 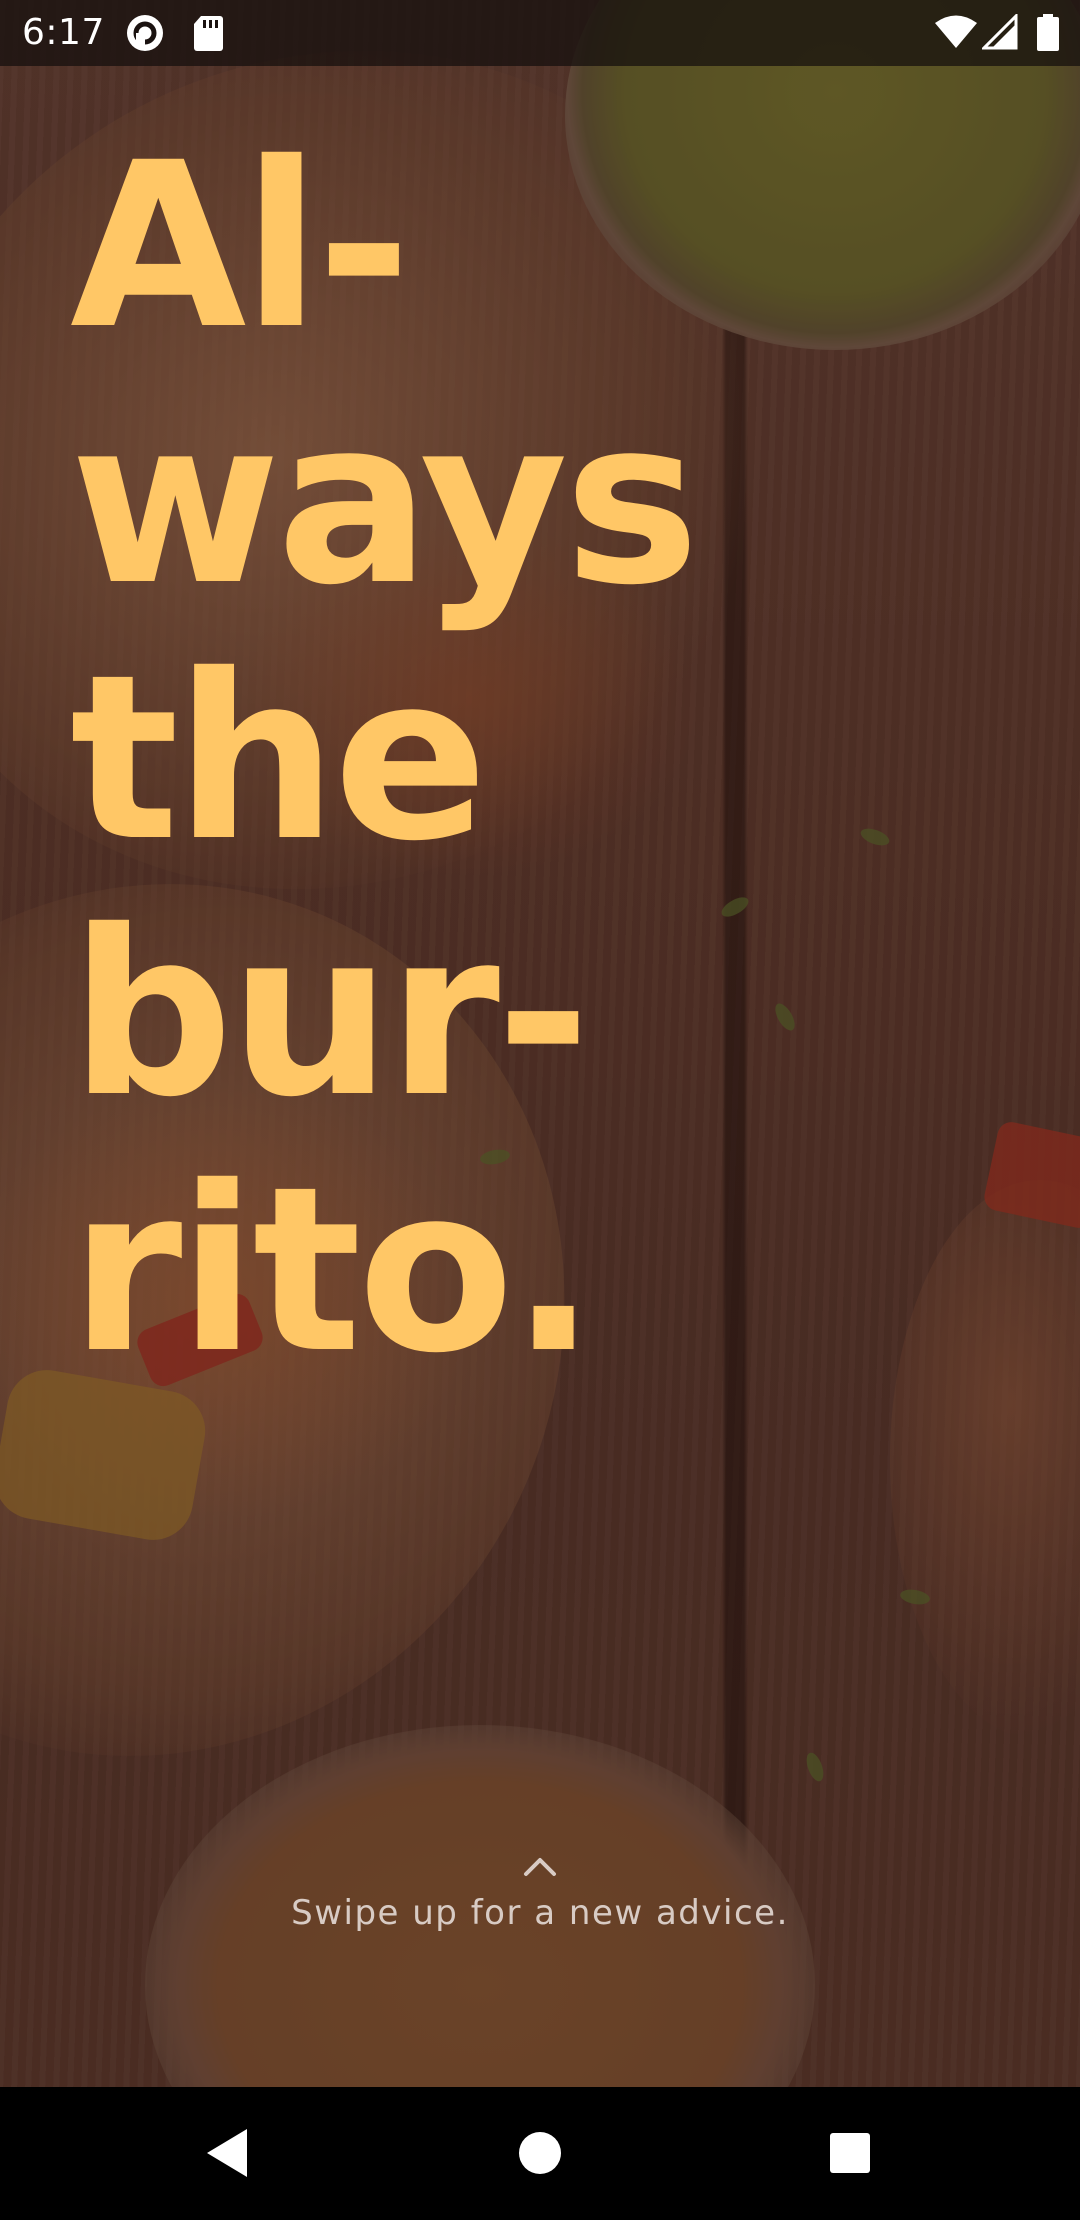 I want to click on status-time: 6:17, so click(x=63, y=32).